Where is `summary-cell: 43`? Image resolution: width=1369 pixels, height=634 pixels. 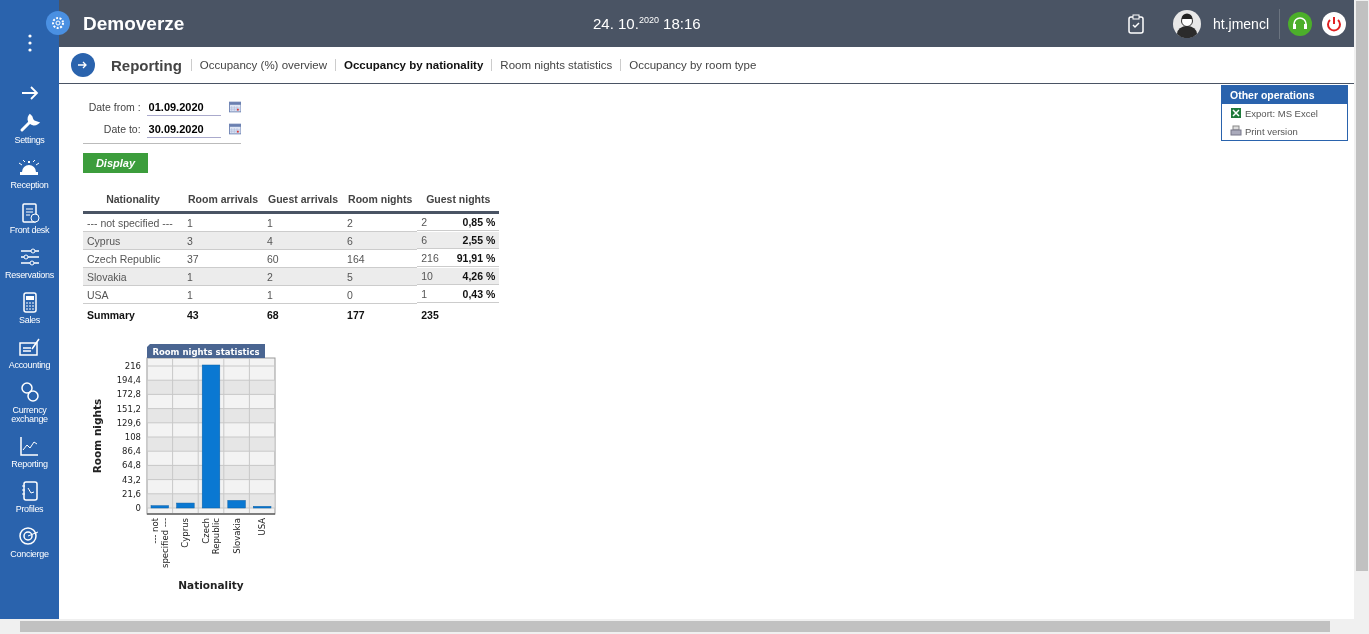
summary-cell: 43 is located at coordinates (223, 314).